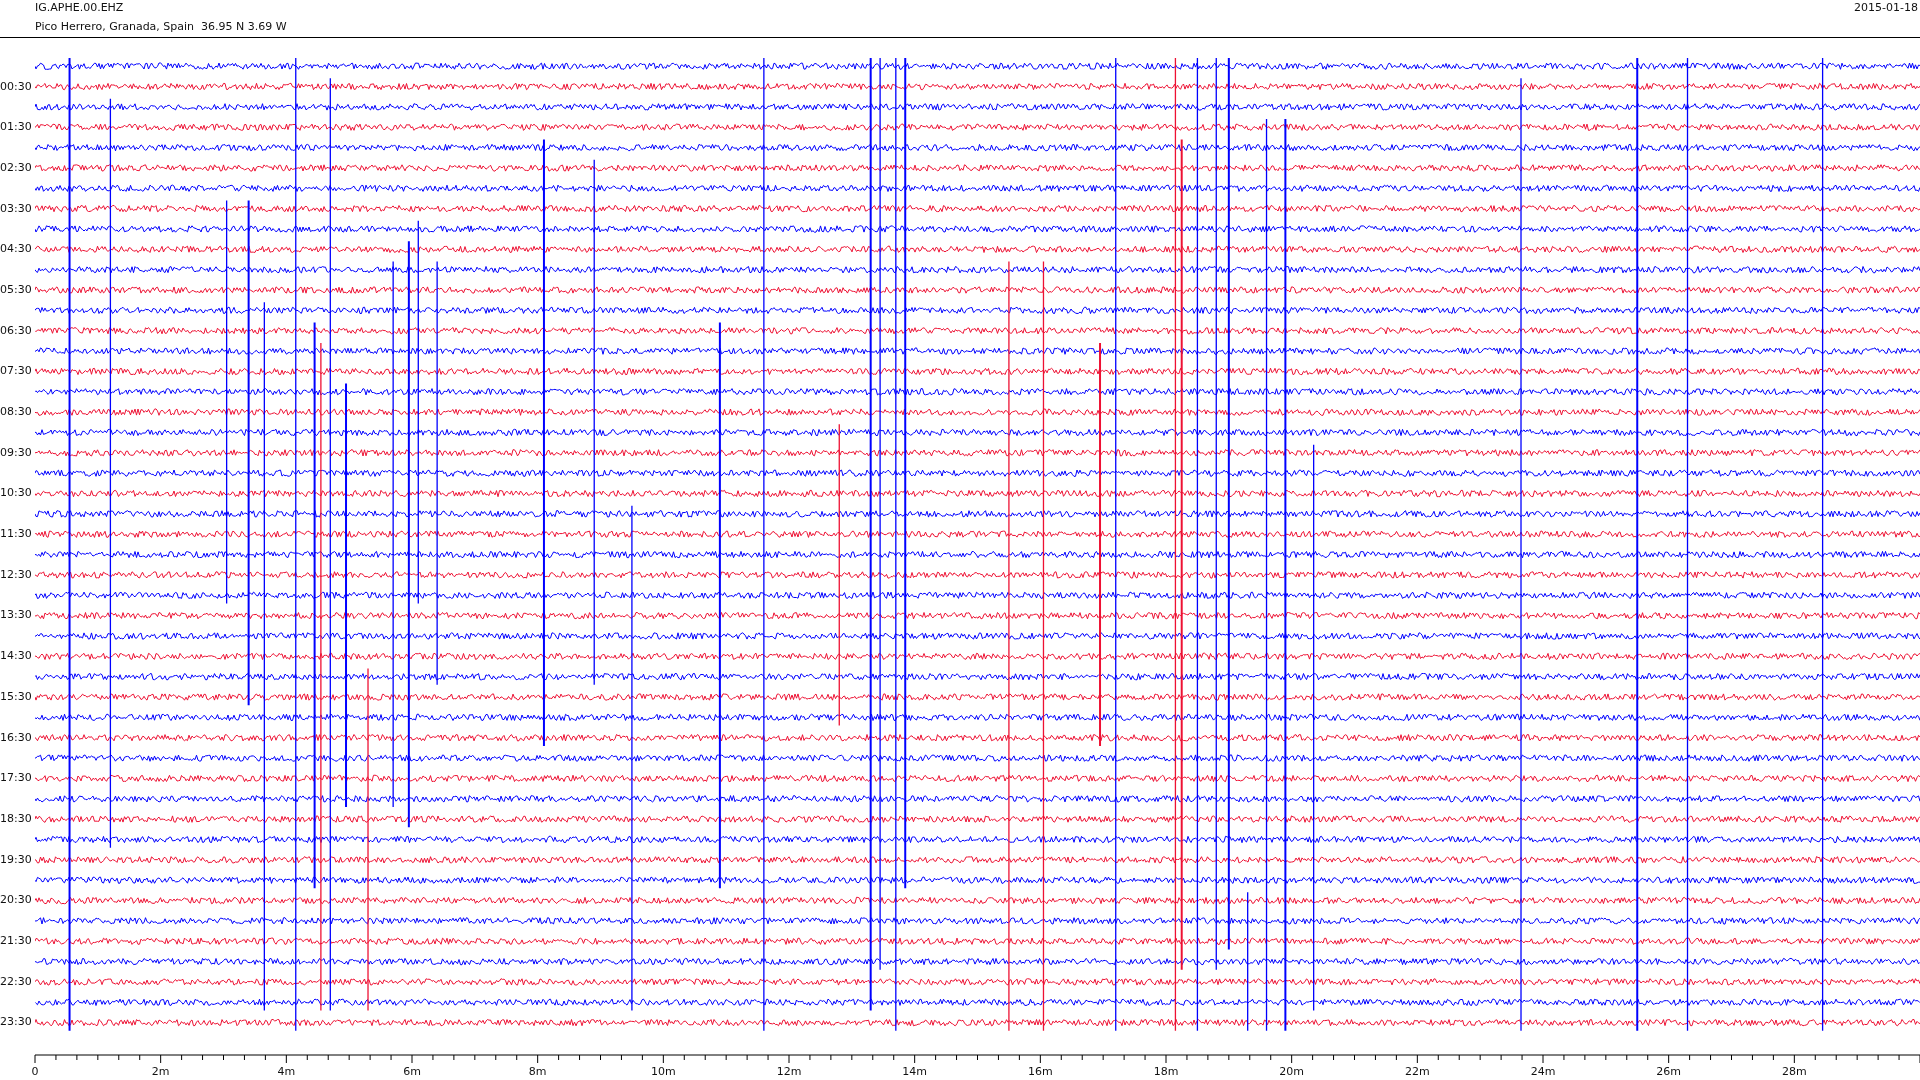 The width and height of the screenshot is (1920, 1080). What do you see at coordinates (286, 1071) in the screenshot?
I see `axis-tick-label: 4m` at bounding box center [286, 1071].